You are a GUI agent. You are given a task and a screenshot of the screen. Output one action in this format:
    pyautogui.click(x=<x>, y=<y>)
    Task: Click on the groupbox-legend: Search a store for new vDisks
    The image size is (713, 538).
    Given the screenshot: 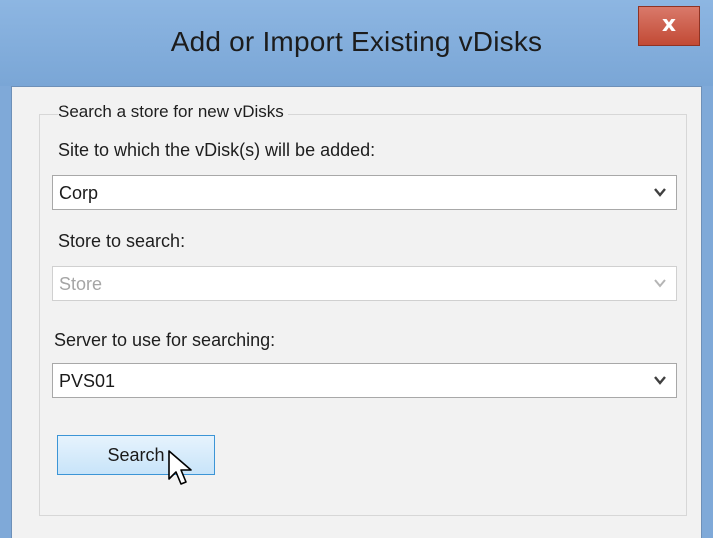 What is the action you would take?
    pyautogui.click(x=173, y=112)
    